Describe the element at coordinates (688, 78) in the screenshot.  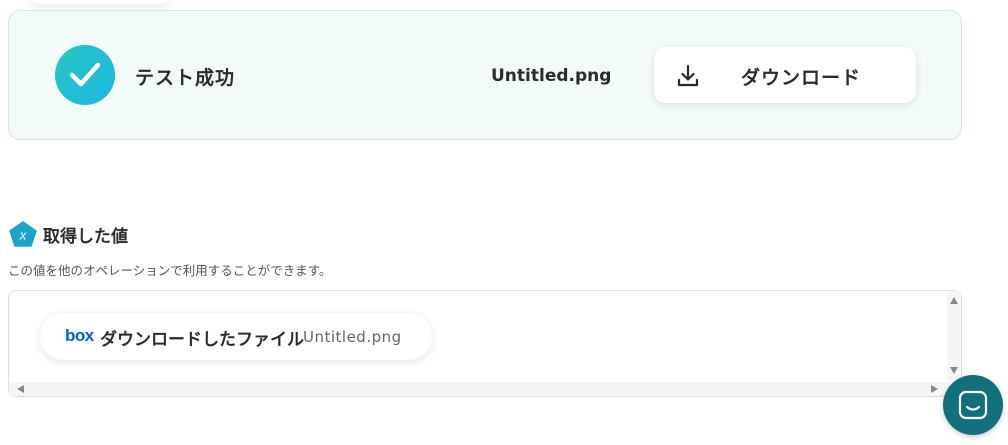
I see `download-icon` at that location.